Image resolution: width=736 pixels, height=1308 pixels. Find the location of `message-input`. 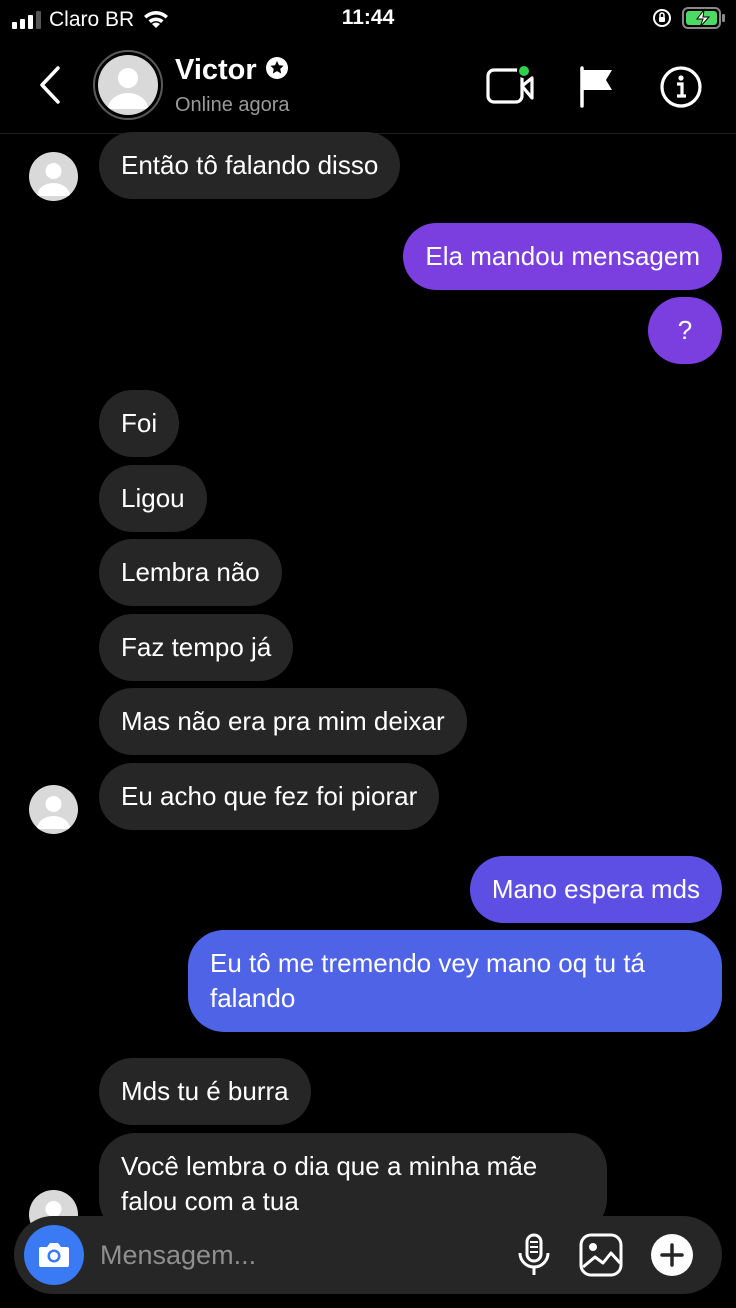

message-input is located at coordinates (300, 1255).